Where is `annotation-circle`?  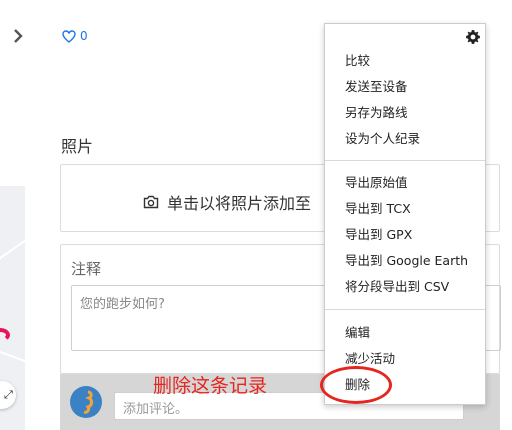
annotation-circle is located at coordinates (356, 385).